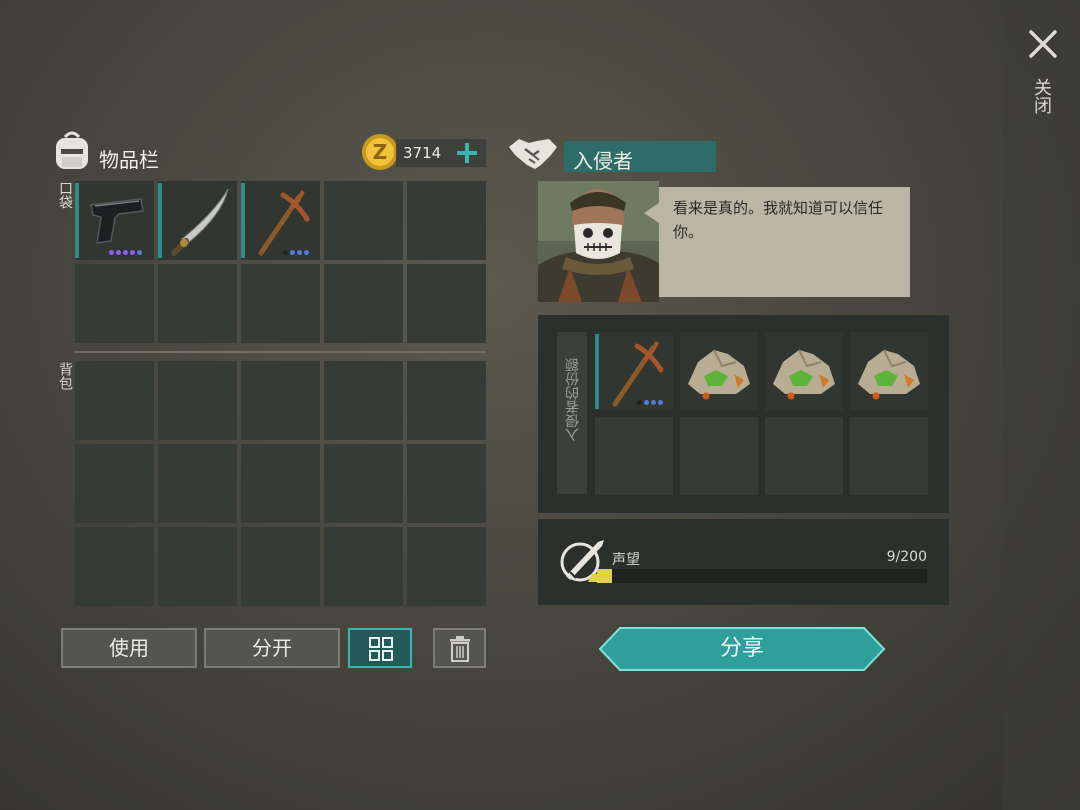  I want to click on speech-pointer, so click(651, 213).